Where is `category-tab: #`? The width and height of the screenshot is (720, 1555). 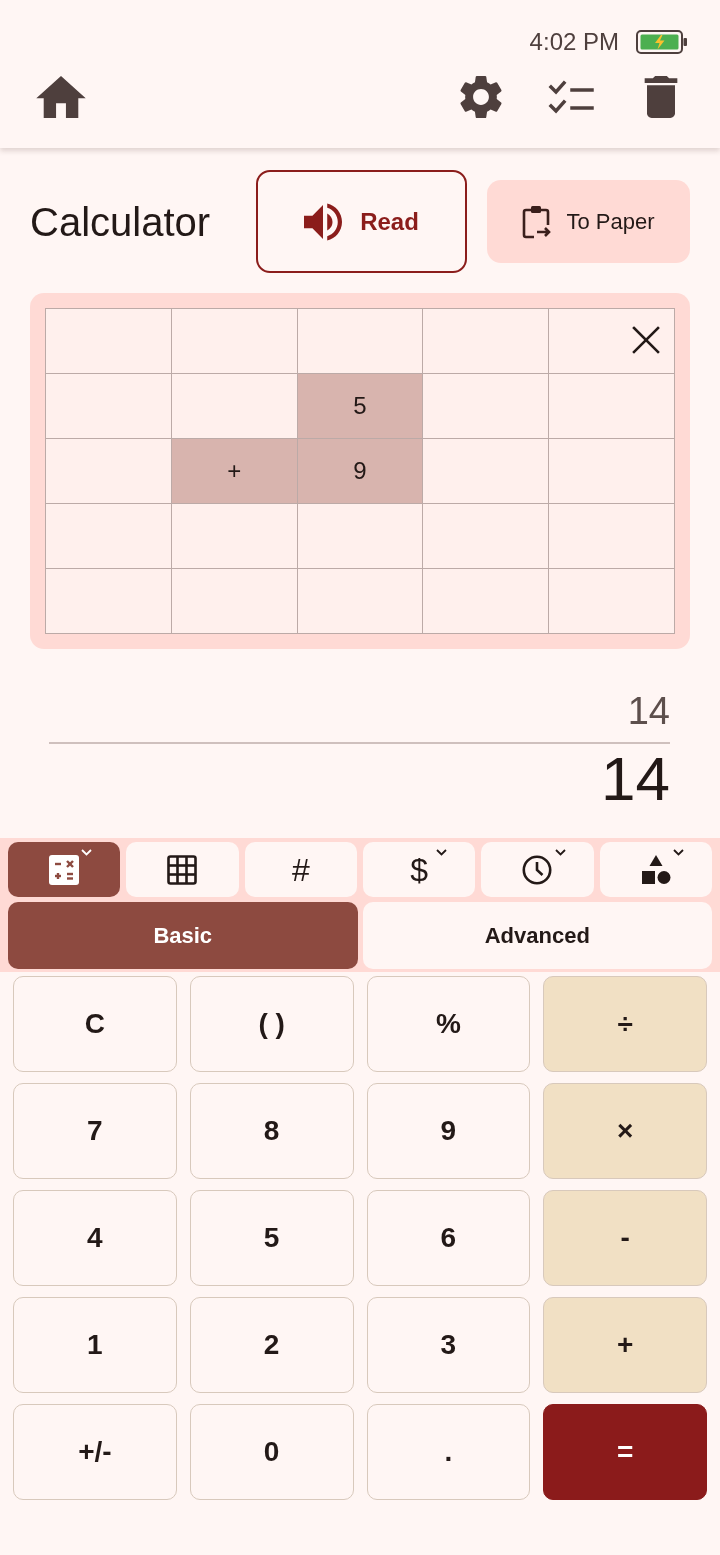 category-tab: # is located at coordinates (300, 869).